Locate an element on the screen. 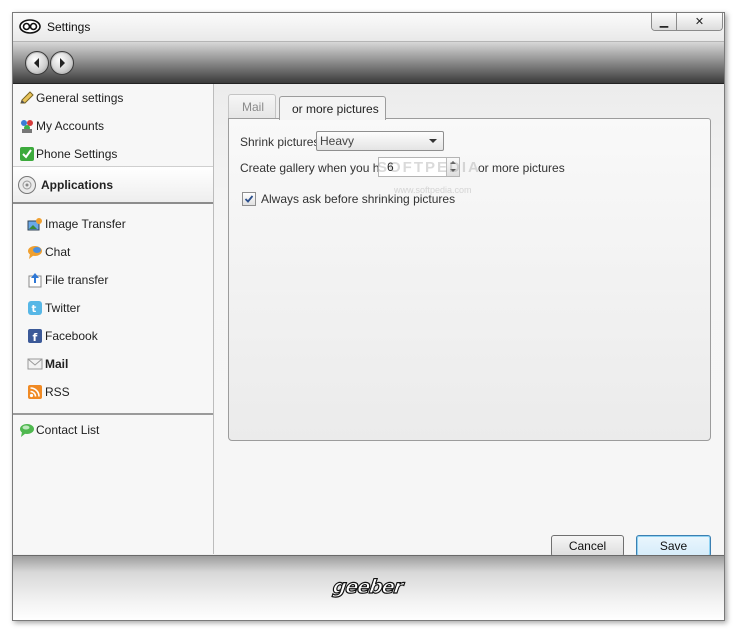 The width and height of the screenshot is (744, 639). tab-label: Mail is located at coordinates (253, 107).